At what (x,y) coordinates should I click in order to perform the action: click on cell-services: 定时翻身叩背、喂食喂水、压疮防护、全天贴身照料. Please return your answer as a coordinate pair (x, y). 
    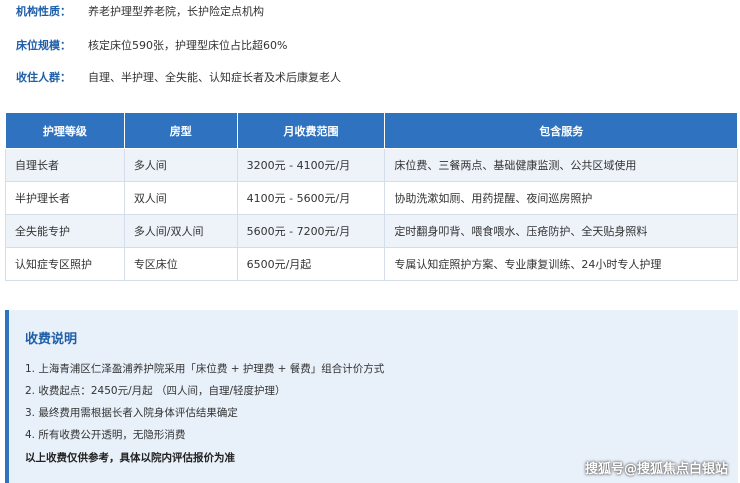
    Looking at the image, I should click on (561, 231).